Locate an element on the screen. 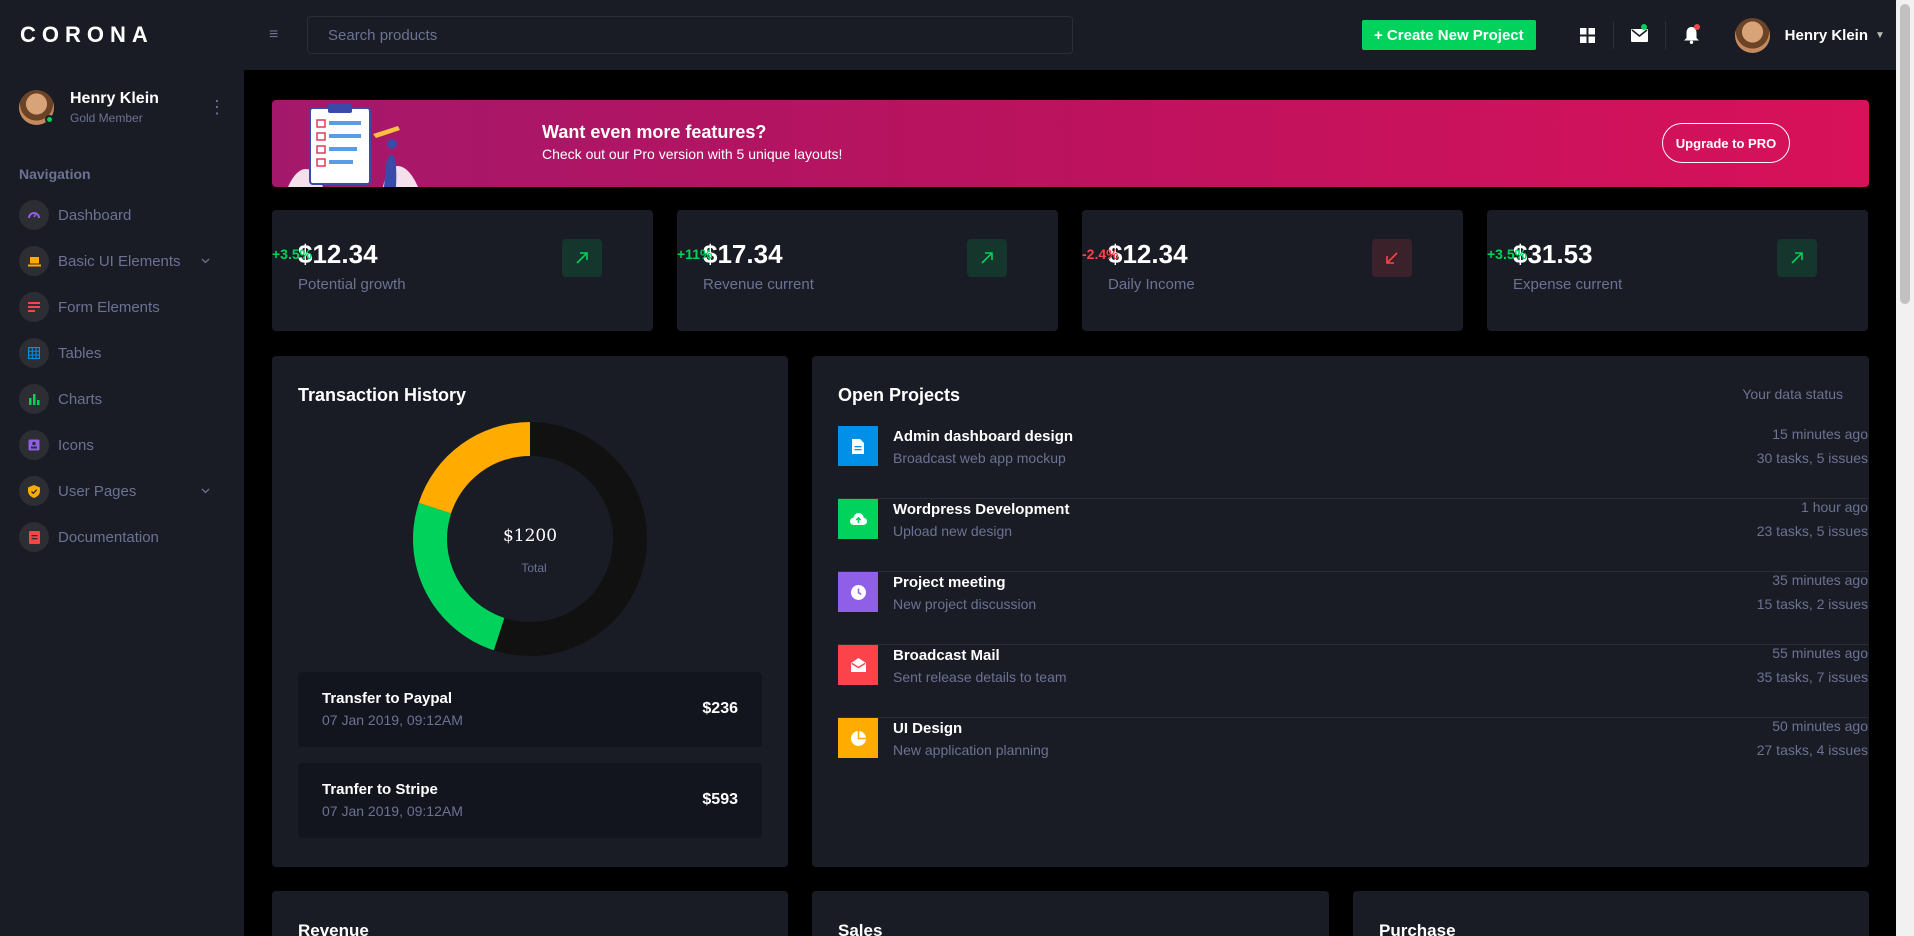 The image size is (1914, 936). project-subtitle: Sent release details to team is located at coordinates (980, 677).